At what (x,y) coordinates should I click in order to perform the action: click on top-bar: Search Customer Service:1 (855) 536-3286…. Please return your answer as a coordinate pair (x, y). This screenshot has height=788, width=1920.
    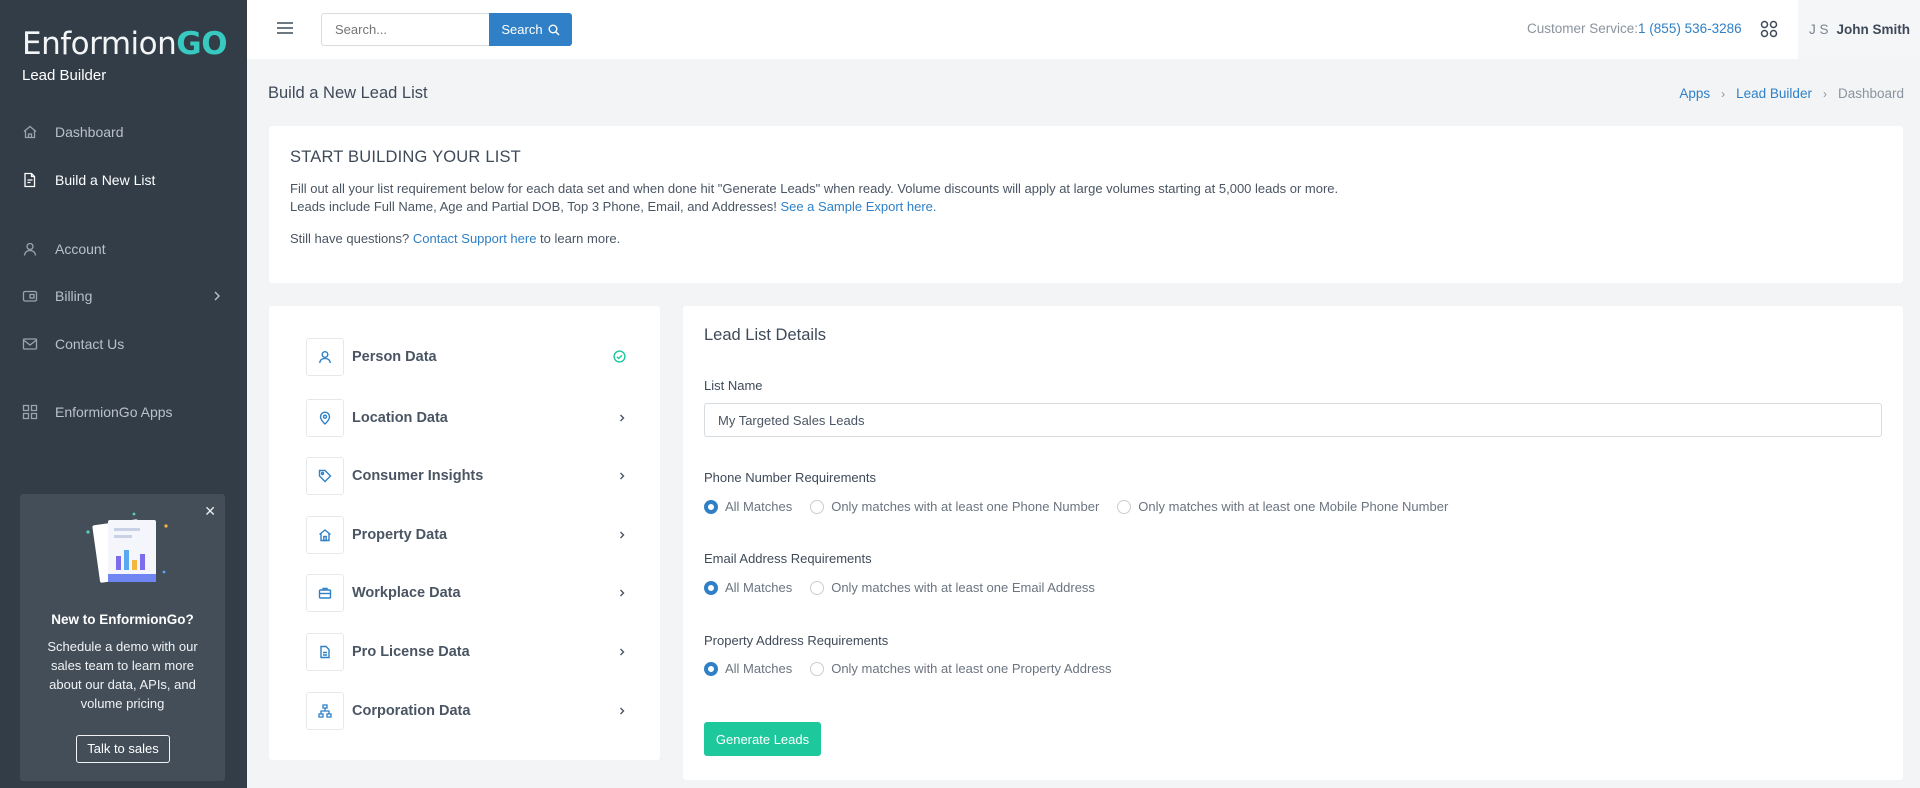
    Looking at the image, I should click on (1083, 29).